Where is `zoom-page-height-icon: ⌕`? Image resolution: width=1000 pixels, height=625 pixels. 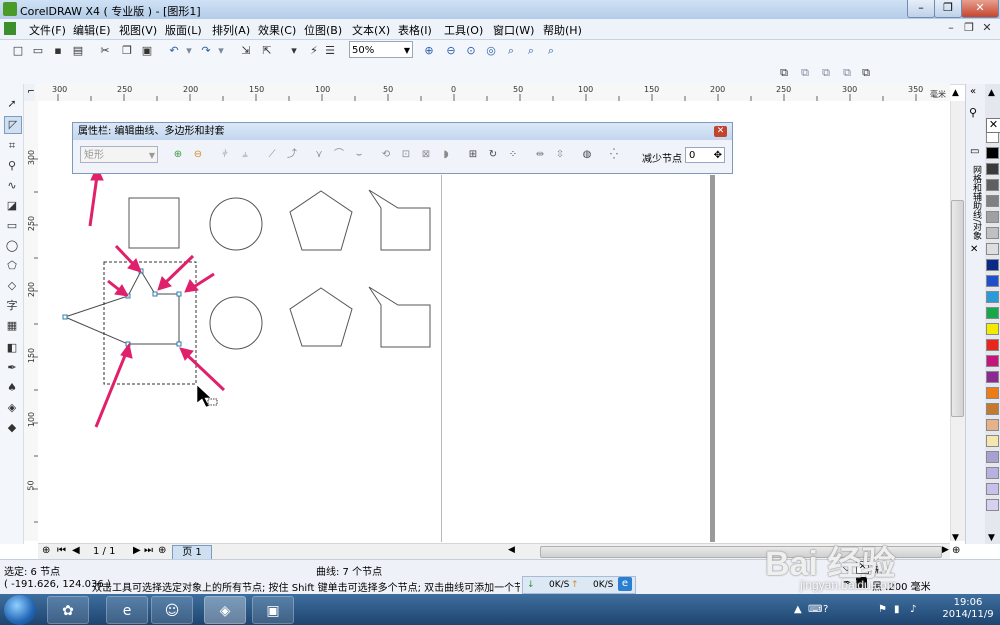
zoom-page-height-icon: ⌕ is located at coordinates (551, 51).